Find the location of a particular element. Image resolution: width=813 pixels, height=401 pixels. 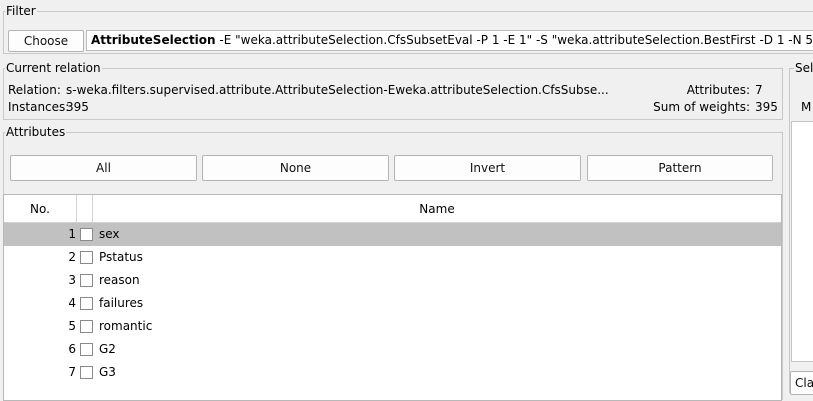

row-number: 7 is located at coordinates (72, 372).